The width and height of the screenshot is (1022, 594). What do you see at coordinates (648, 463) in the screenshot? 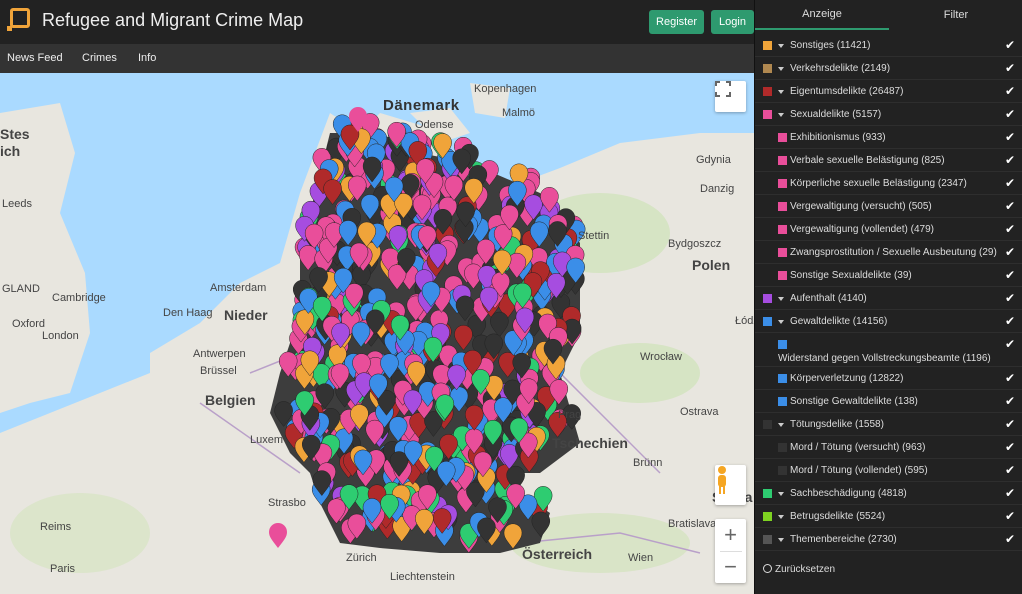
I see `map-place-label: Brünn` at bounding box center [648, 463].